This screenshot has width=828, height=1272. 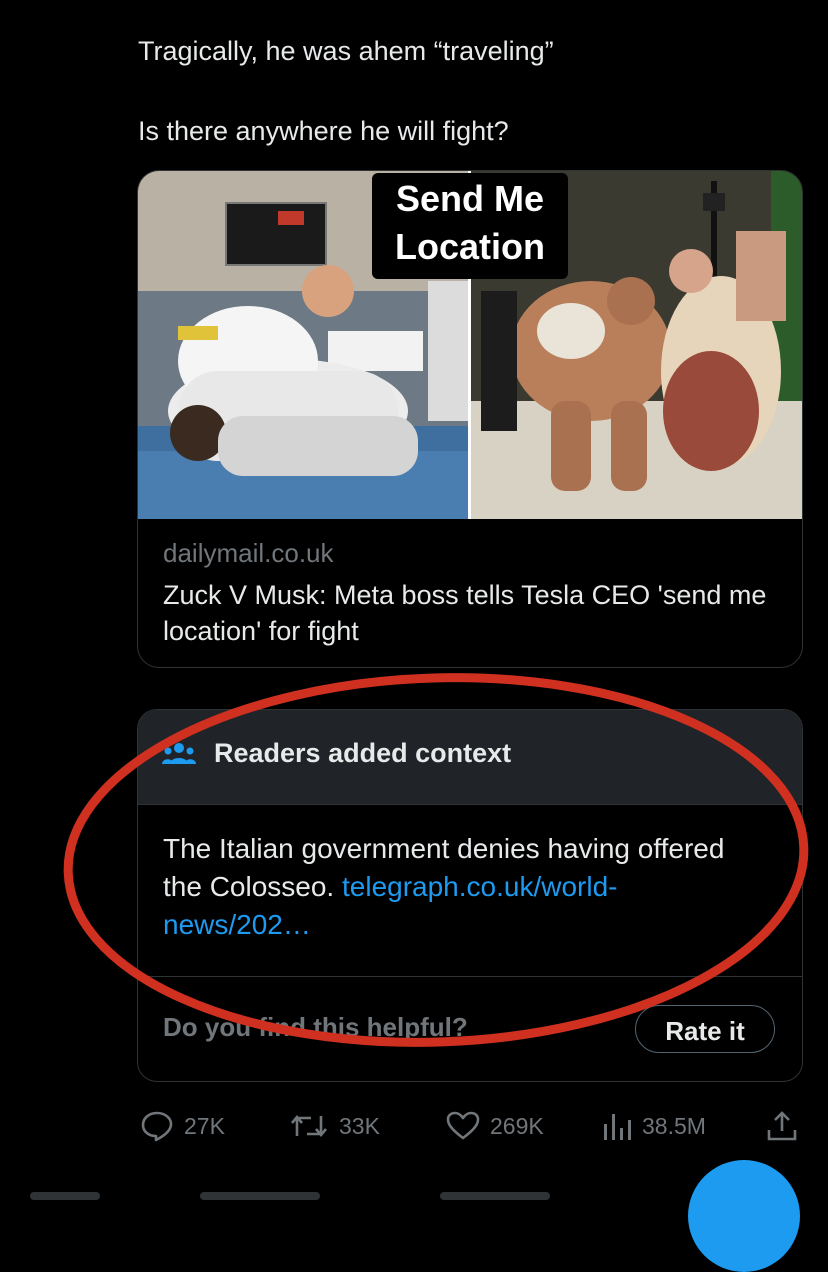 What do you see at coordinates (315, 1027) in the screenshot?
I see `helpful-question: Do you find this helpful?` at bounding box center [315, 1027].